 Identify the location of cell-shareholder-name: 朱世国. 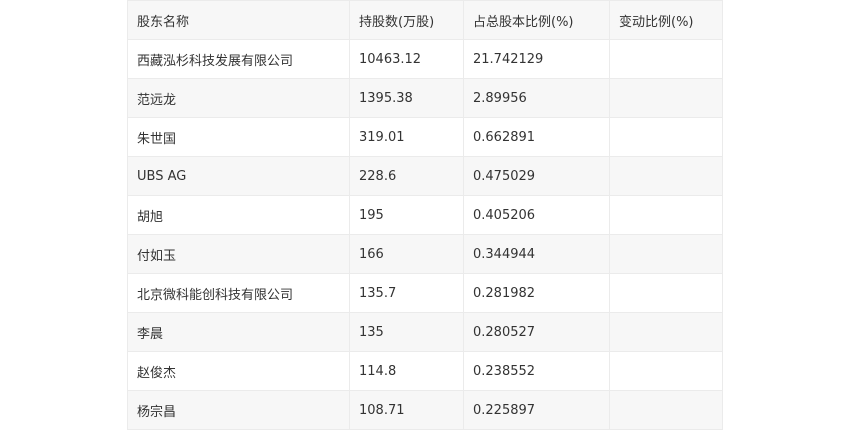
(238, 137).